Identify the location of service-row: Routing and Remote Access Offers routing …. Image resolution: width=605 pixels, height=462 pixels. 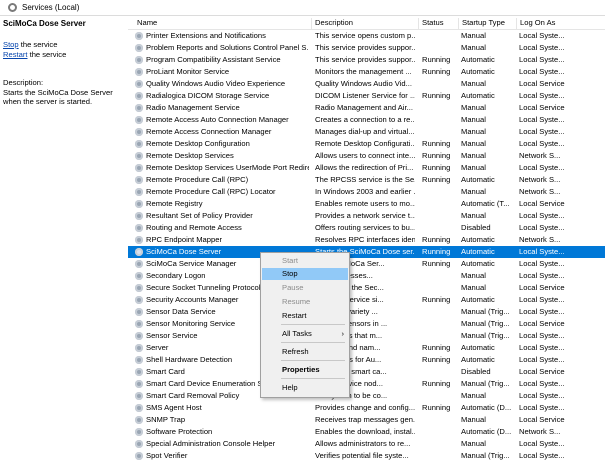
(366, 228).